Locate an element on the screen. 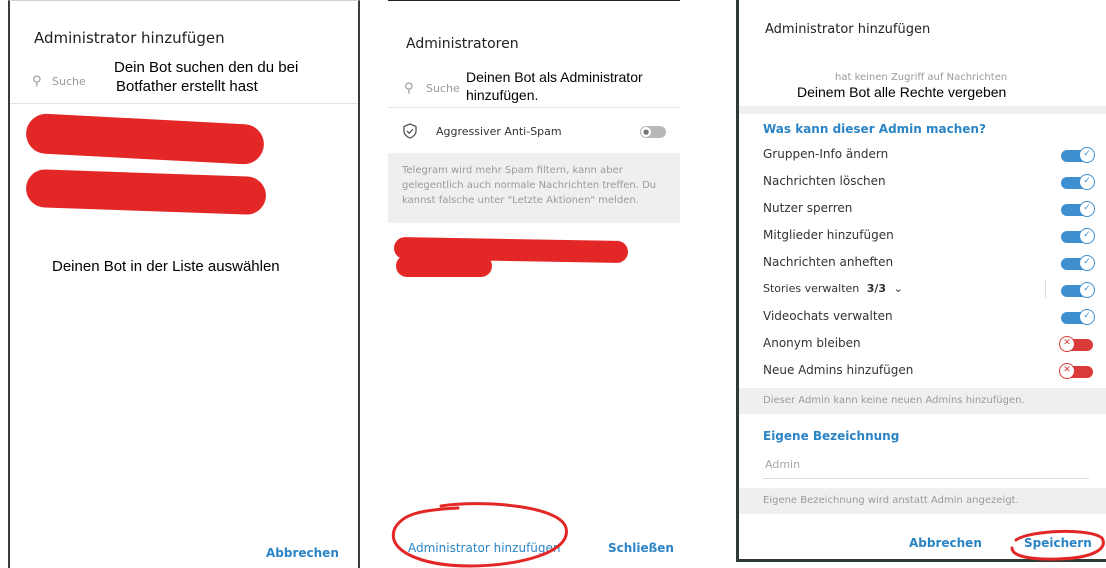  perm-manage-videochats-toggle: ✓ is located at coordinates (1078, 317).